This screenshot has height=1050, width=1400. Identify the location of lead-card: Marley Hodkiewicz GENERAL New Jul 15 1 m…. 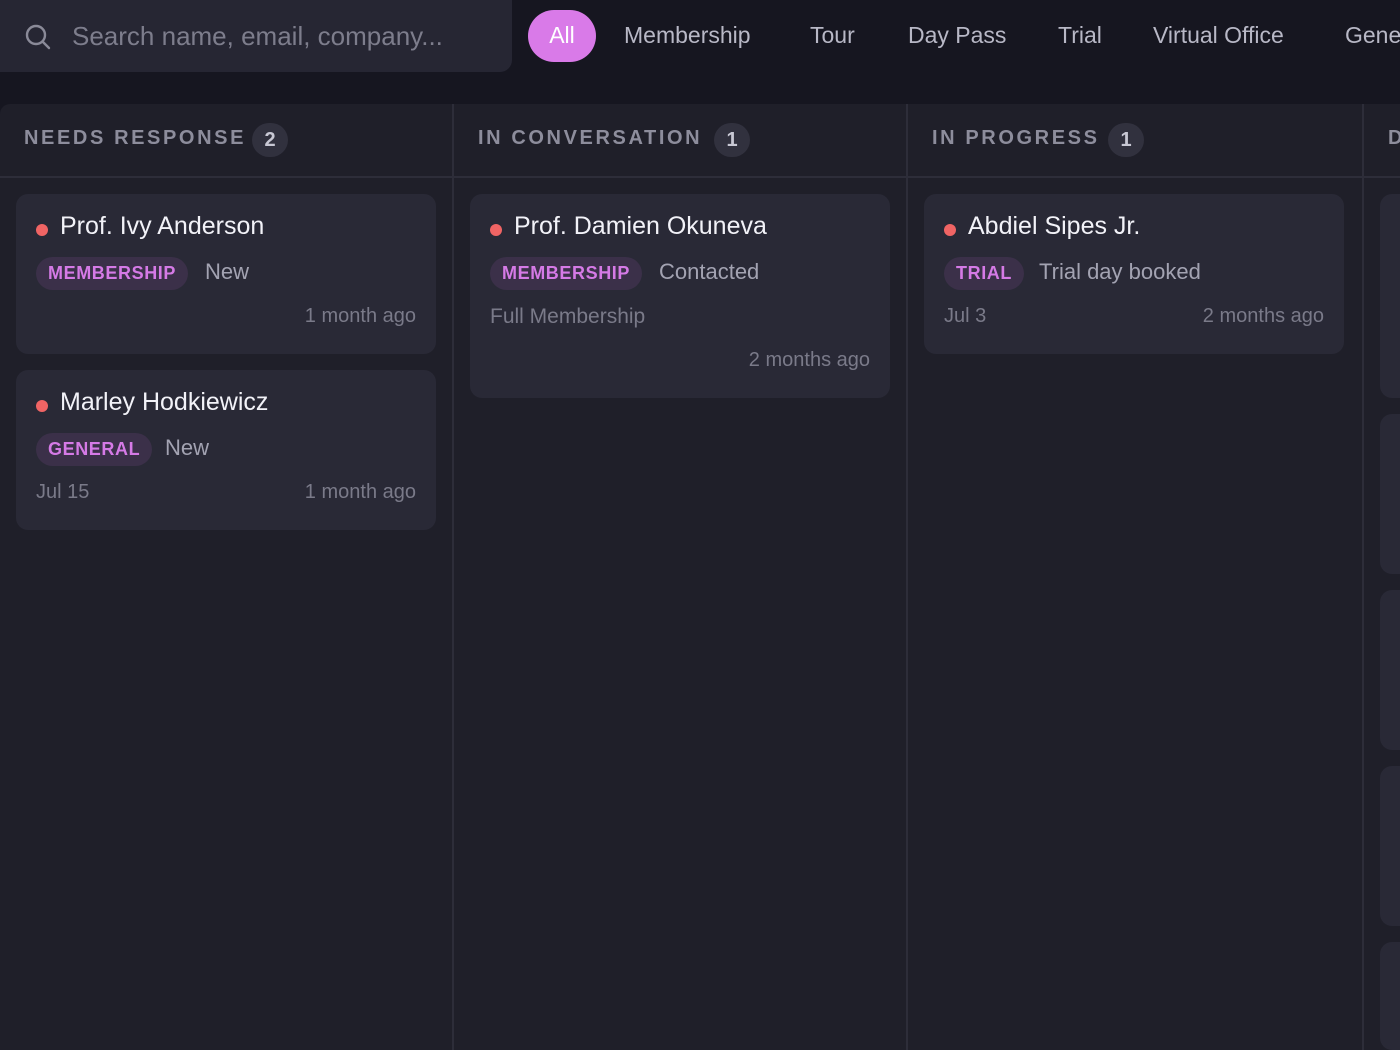
(226, 450).